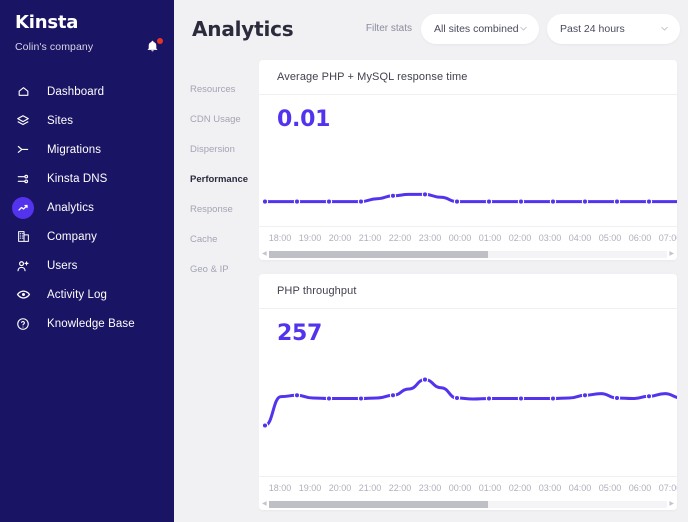 This screenshot has width=688, height=522. I want to click on sidebar-label: Kinsta DNS, so click(77, 178).